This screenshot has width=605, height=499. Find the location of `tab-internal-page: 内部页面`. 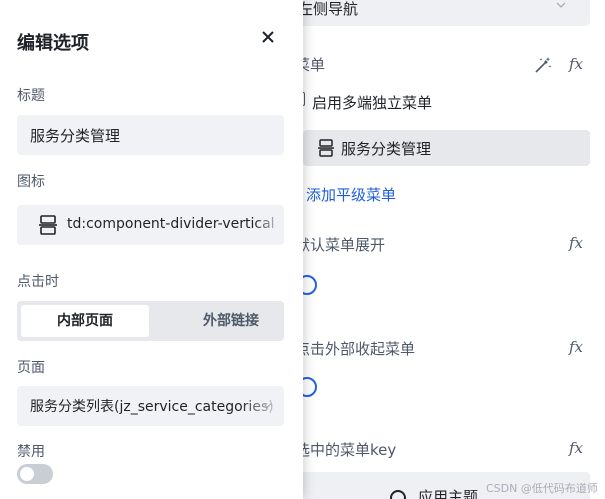

tab-internal-page: 内部页面 is located at coordinates (85, 321).